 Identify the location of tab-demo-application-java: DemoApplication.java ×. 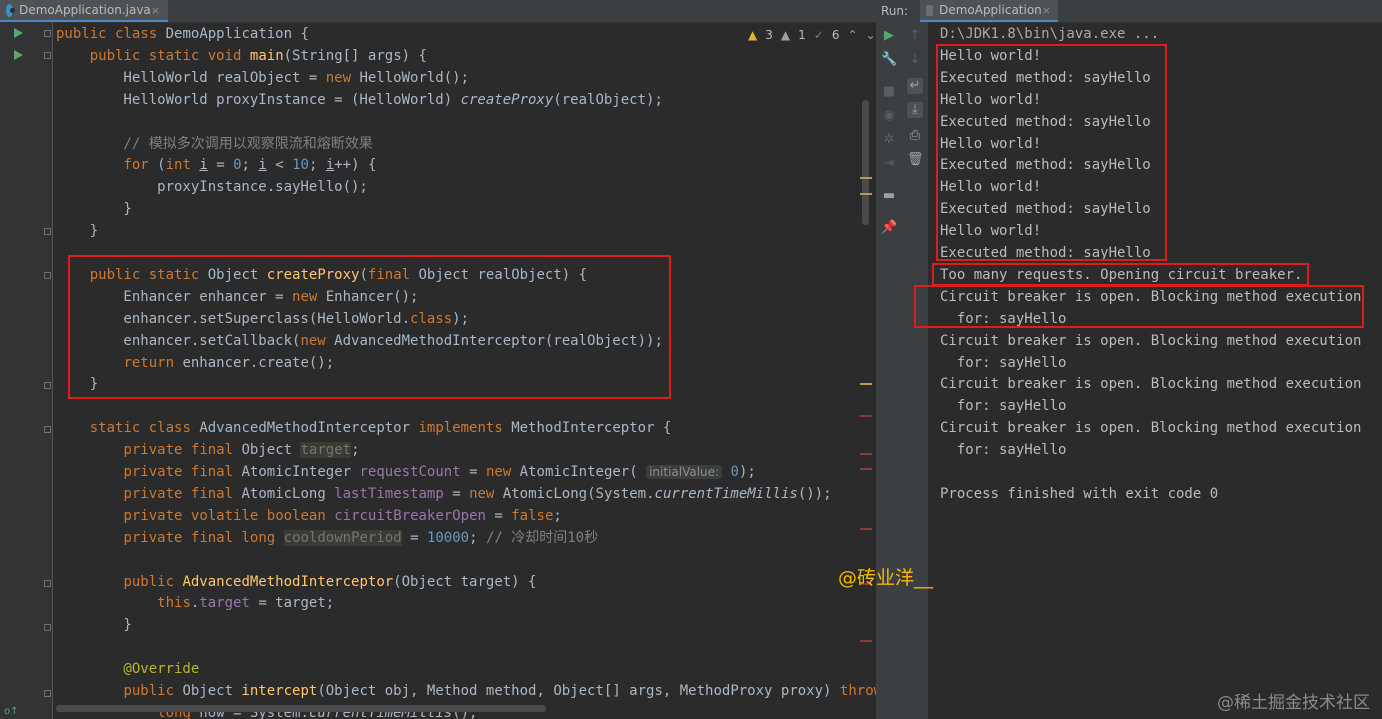
(84, 11).